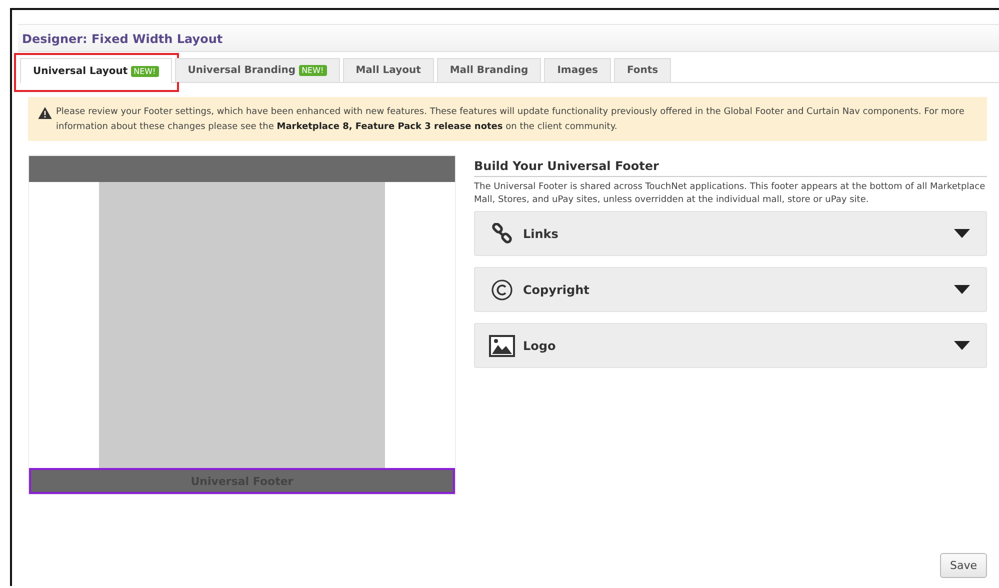  What do you see at coordinates (556, 289) in the screenshot?
I see `section-label: Copyright` at bounding box center [556, 289].